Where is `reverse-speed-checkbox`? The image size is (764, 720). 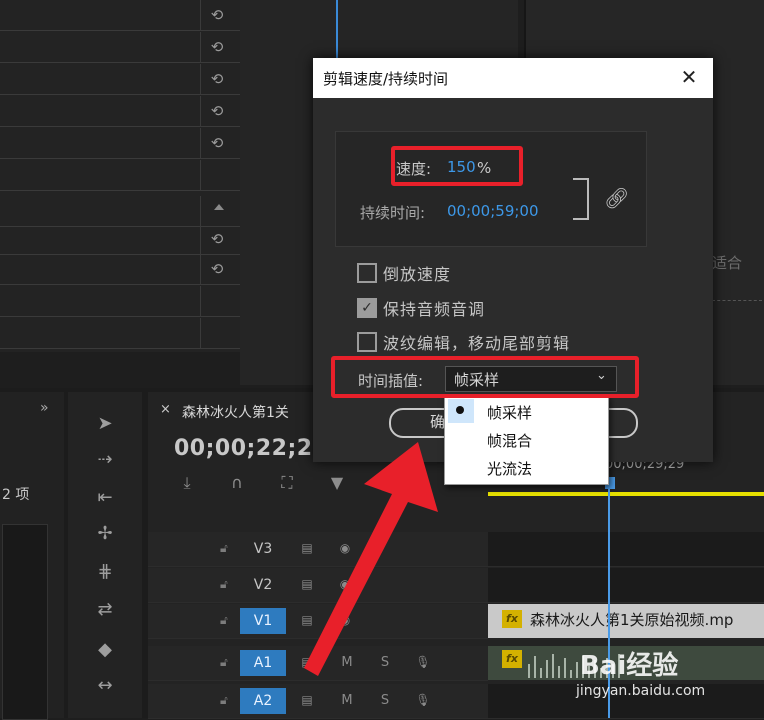 reverse-speed-checkbox is located at coordinates (367, 273).